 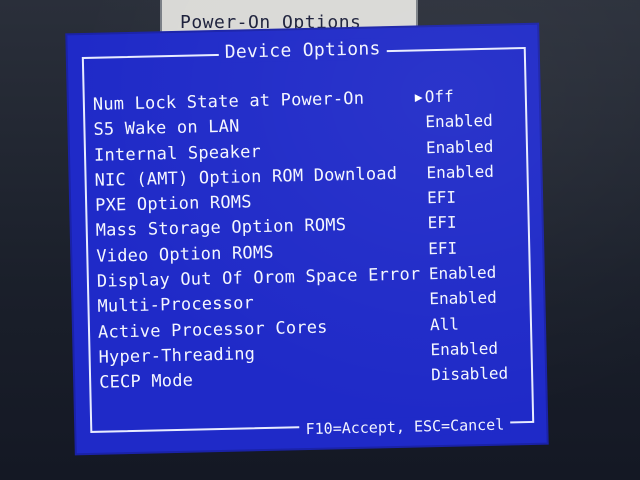 What do you see at coordinates (221, 228) in the screenshot?
I see `option-label: Mass Storage Option ROMS` at bounding box center [221, 228].